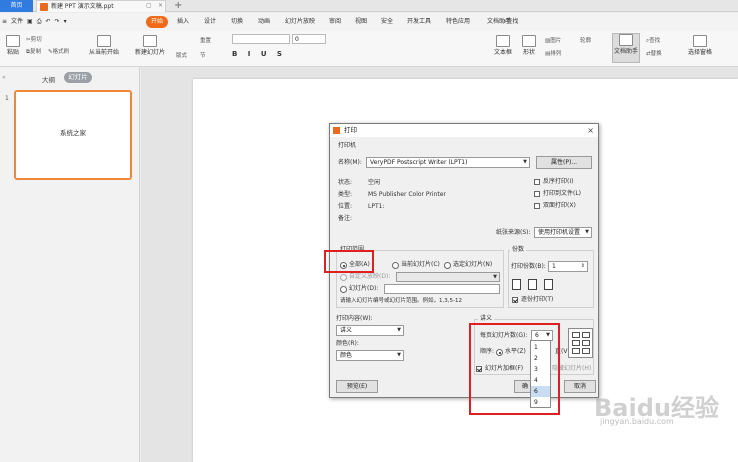 This screenshot has height=462, width=738. Describe the element at coordinates (537, 299) in the screenshot. I see `collate-label: 逐份打印(T)` at that location.